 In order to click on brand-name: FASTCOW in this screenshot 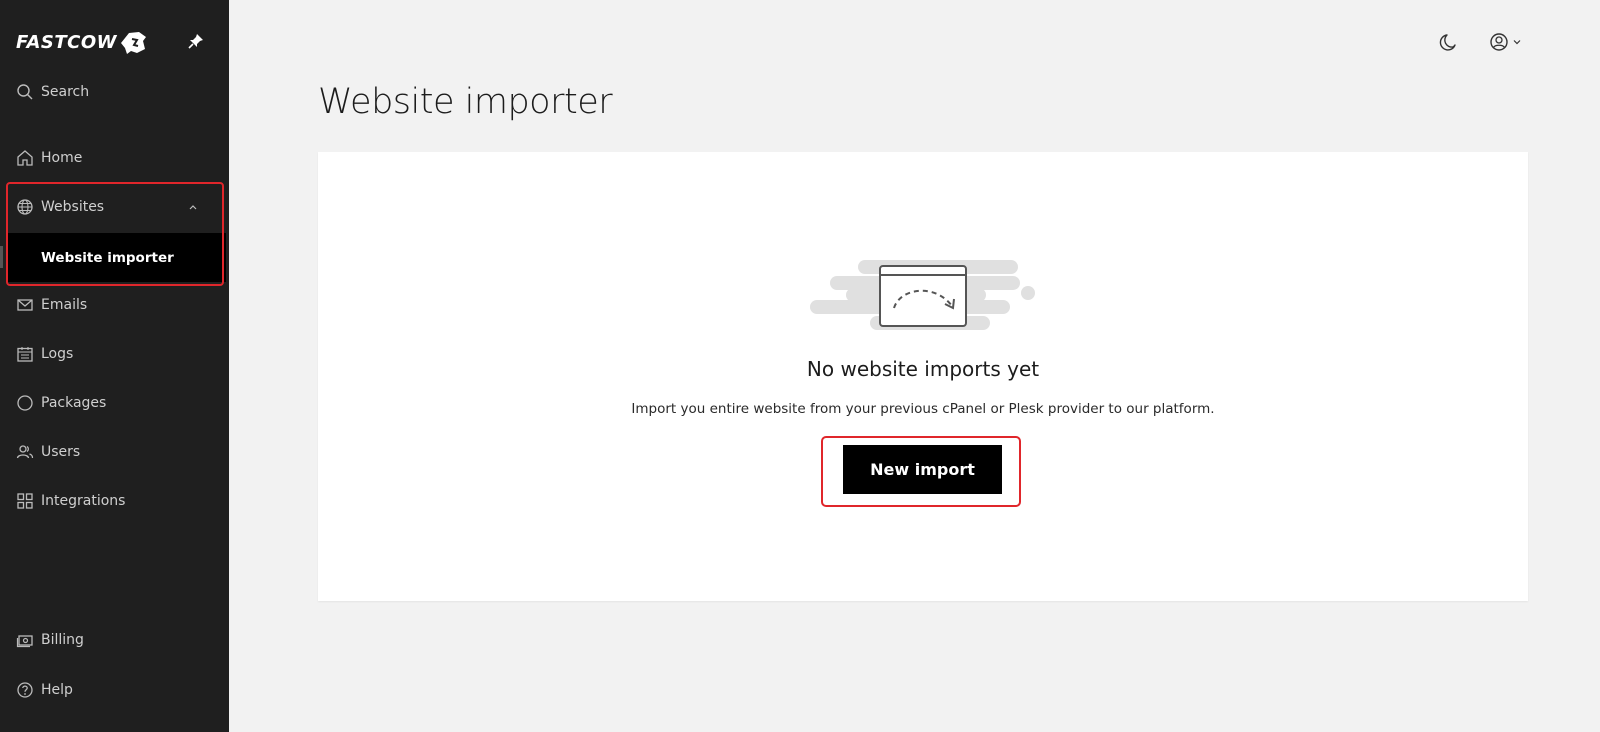, I will do `click(67, 42)`.